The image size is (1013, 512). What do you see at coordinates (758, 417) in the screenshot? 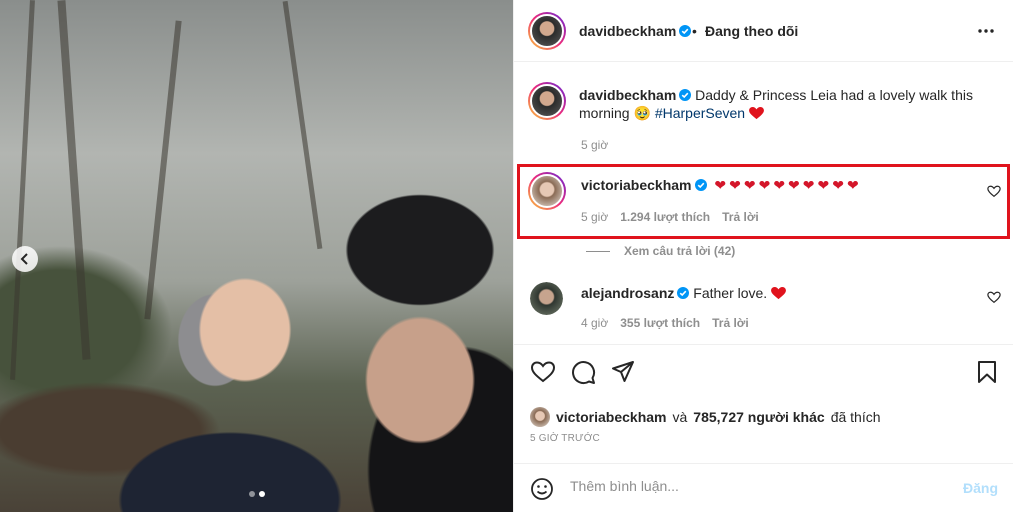
I see `likes-others-count: 785,727 người khác` at bounding box center [758, 417].